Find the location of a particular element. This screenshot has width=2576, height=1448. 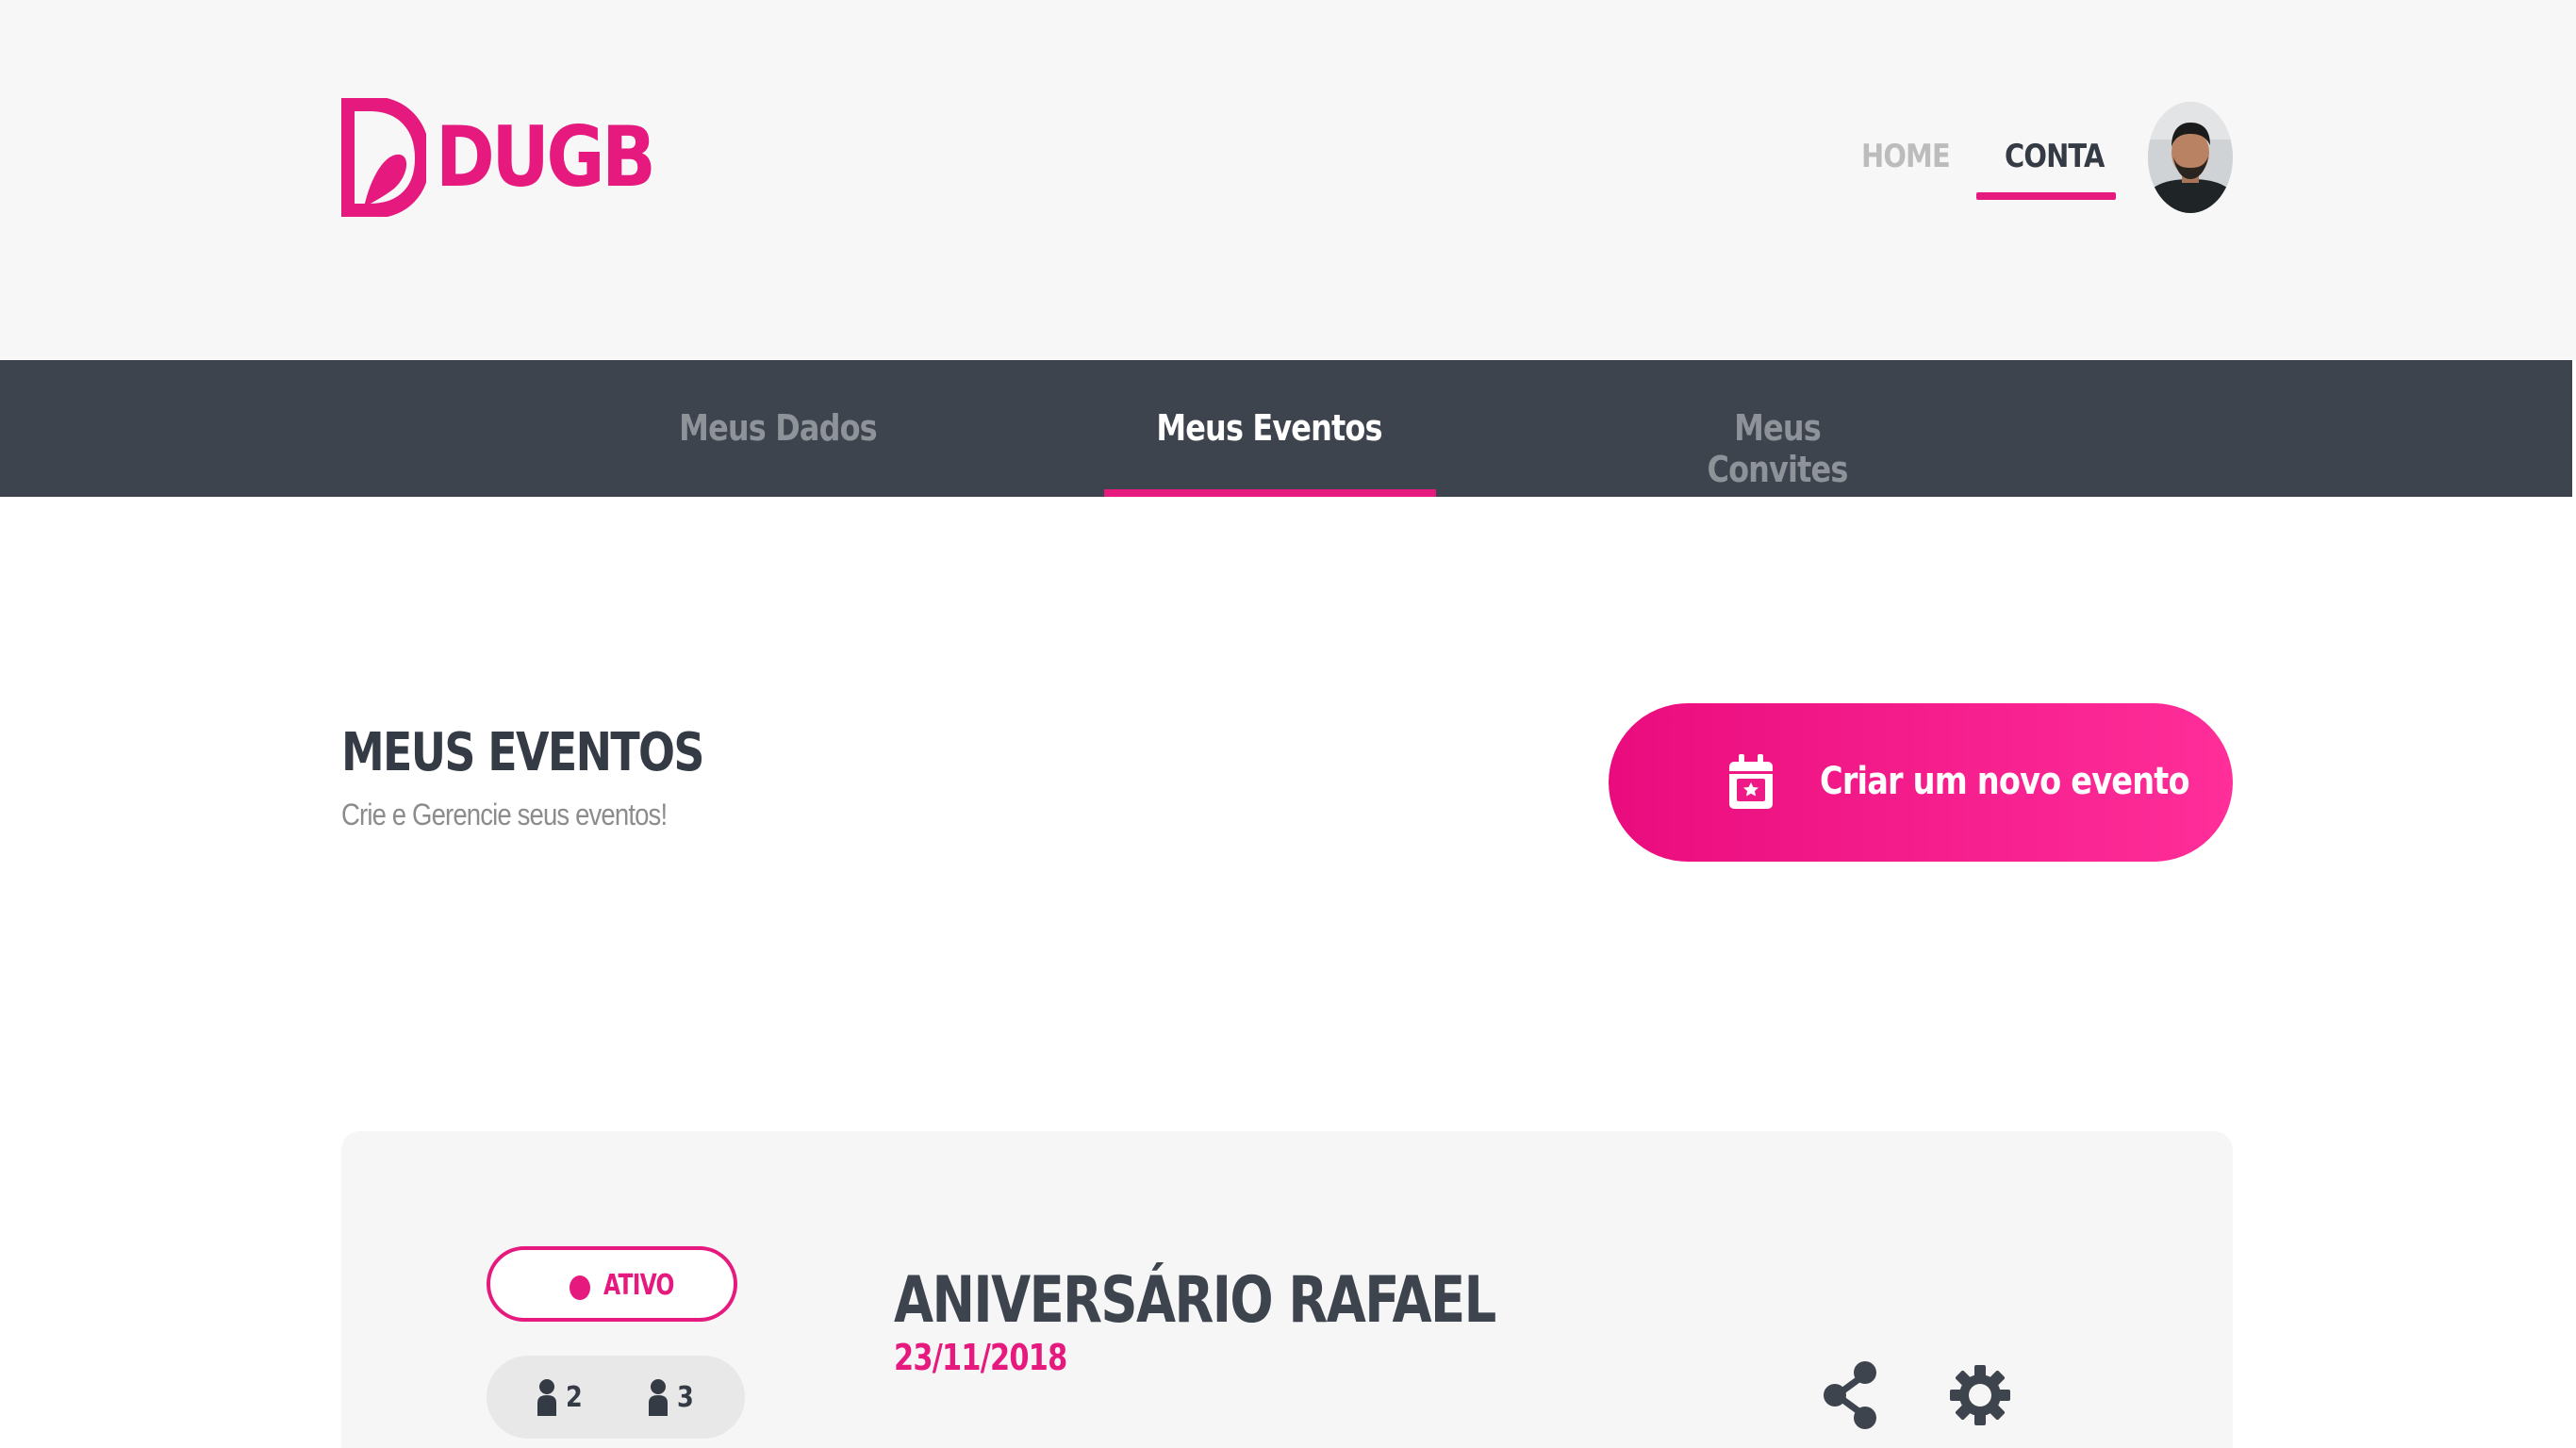

dugb-logo-icon is located at coordinates (383, 157).